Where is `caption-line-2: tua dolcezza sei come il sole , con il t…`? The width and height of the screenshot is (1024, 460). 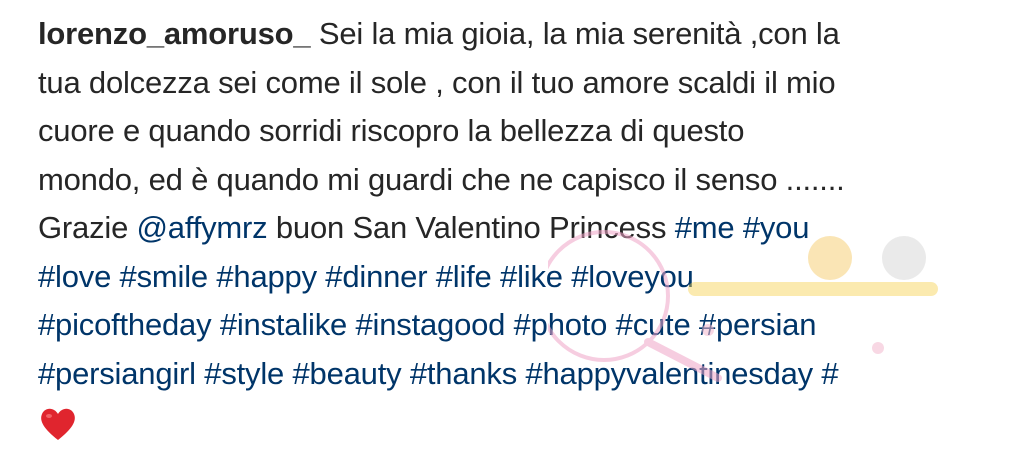
caption-line-2: tua dolcezza sei come il sole , con il t… is located at coordinates (518, 83).